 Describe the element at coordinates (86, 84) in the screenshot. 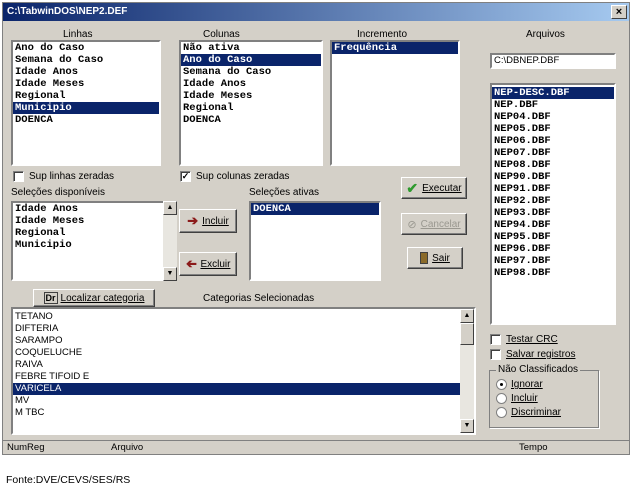

I see `linhas-list-item: Idade Meses` at that location.